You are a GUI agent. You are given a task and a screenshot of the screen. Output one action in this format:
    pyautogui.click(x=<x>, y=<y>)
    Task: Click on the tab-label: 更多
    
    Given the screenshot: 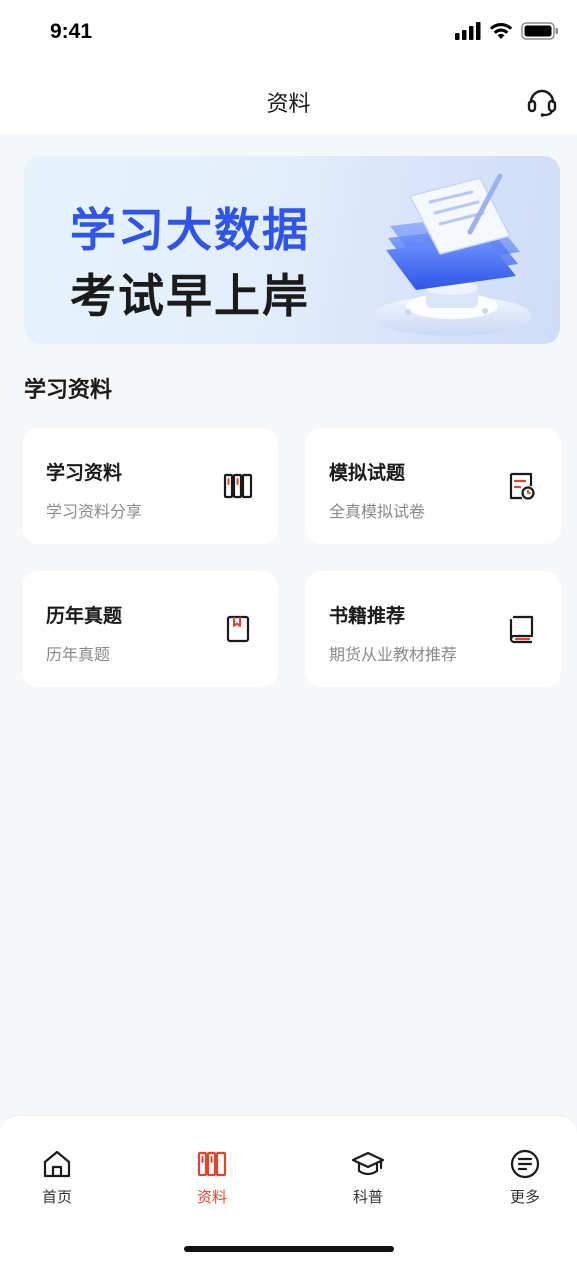 What is the action you would take?
    pyautogui.click(x=524, y=1197)
    